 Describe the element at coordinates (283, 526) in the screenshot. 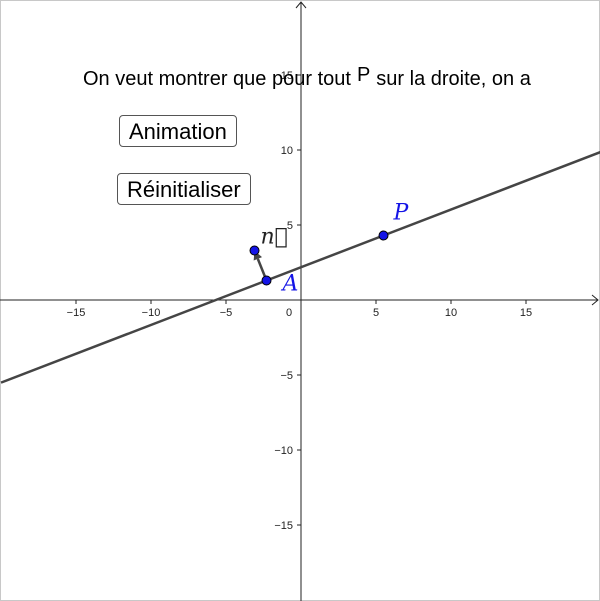

I see `y-tick-label: −15` at that location.